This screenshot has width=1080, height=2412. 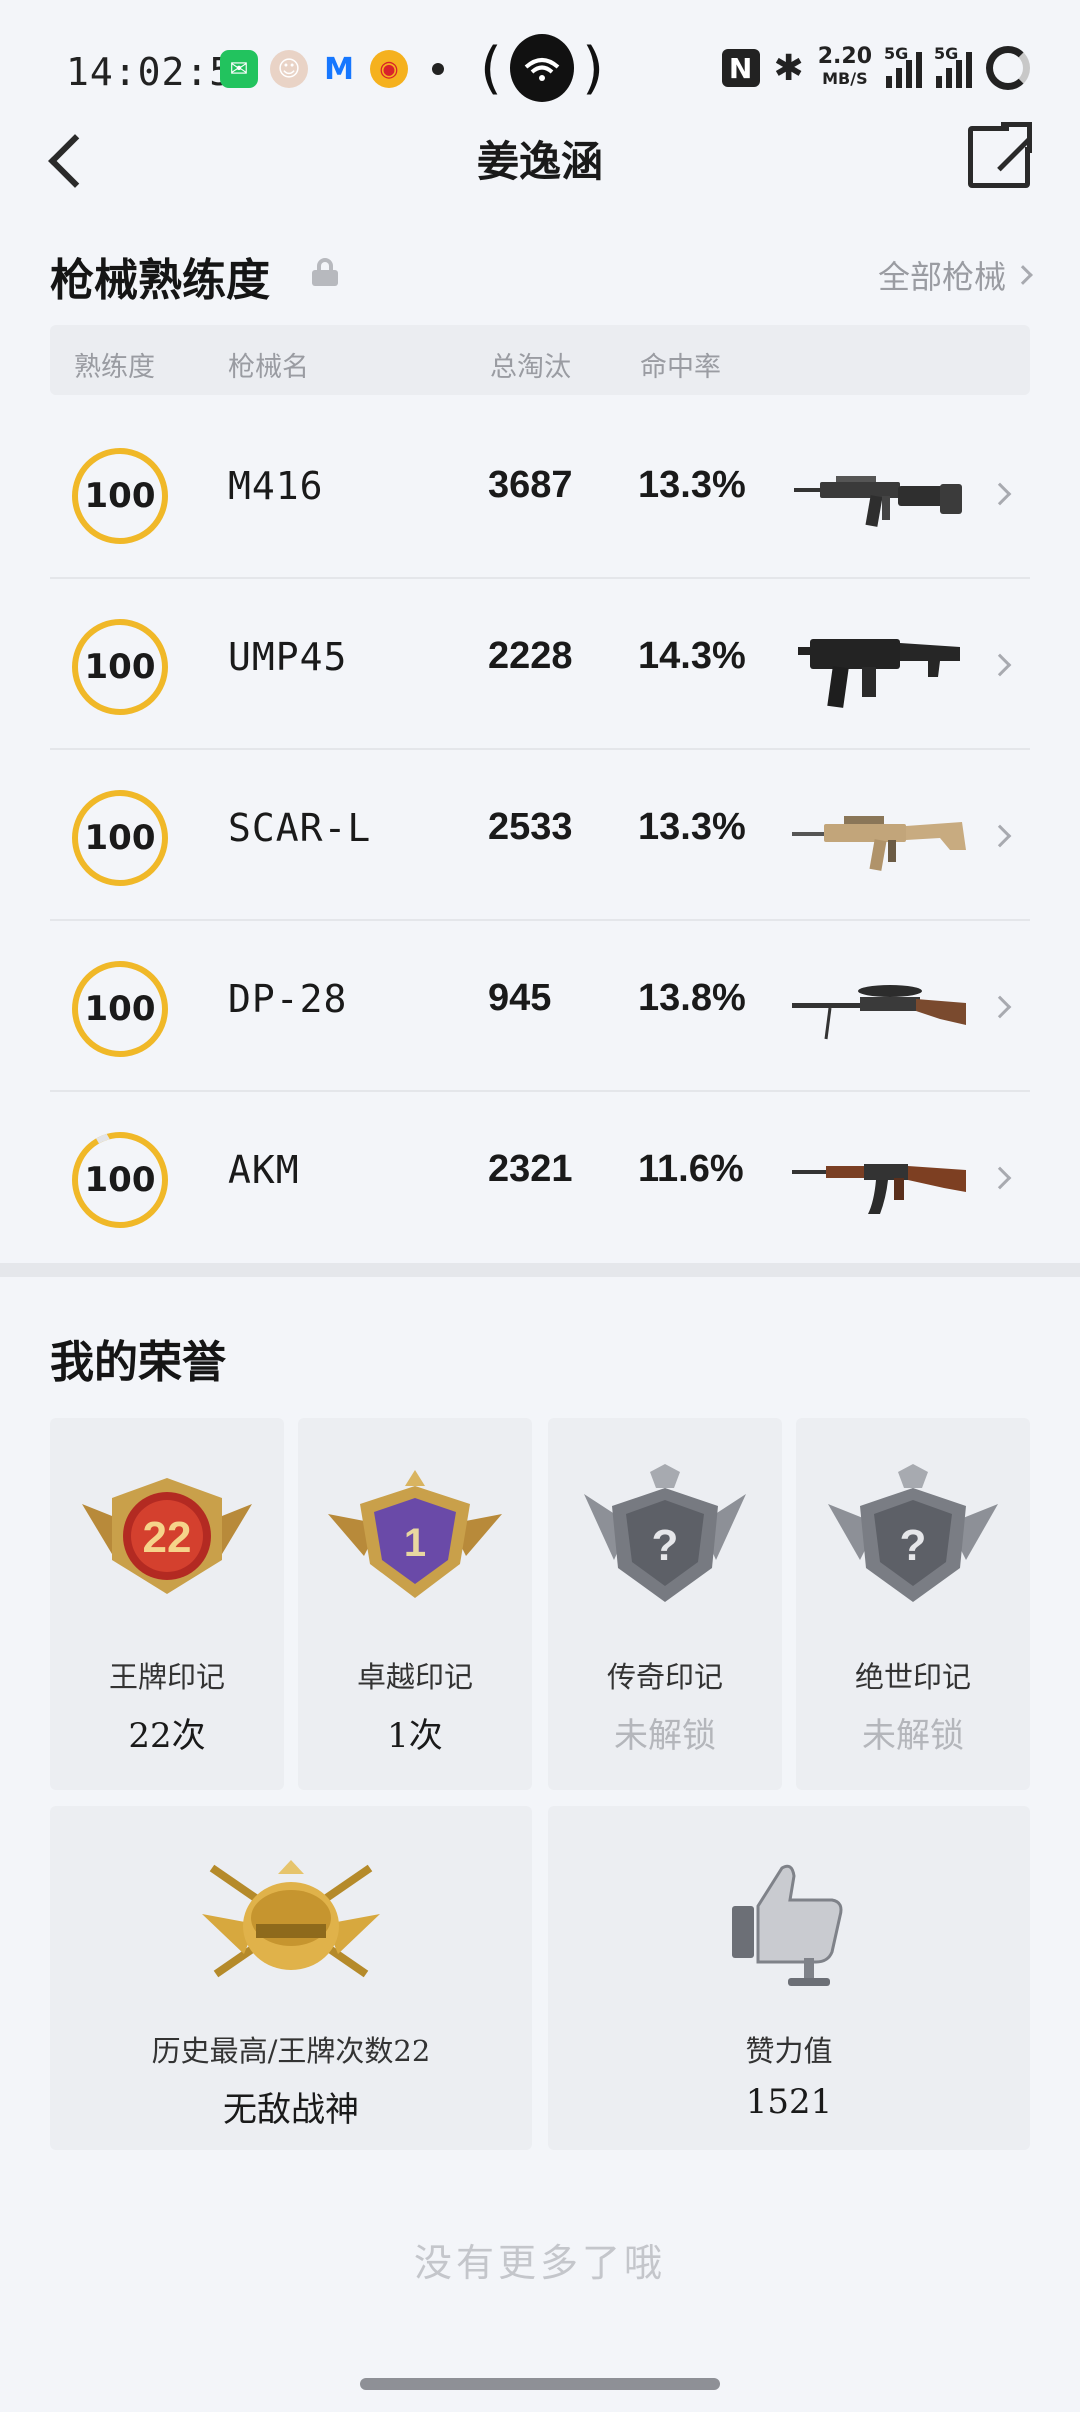 What do you see at coordinates (389, 69) in the screenshot?
I see `weibo-icon: ◉` at bounding box center [389, 69].